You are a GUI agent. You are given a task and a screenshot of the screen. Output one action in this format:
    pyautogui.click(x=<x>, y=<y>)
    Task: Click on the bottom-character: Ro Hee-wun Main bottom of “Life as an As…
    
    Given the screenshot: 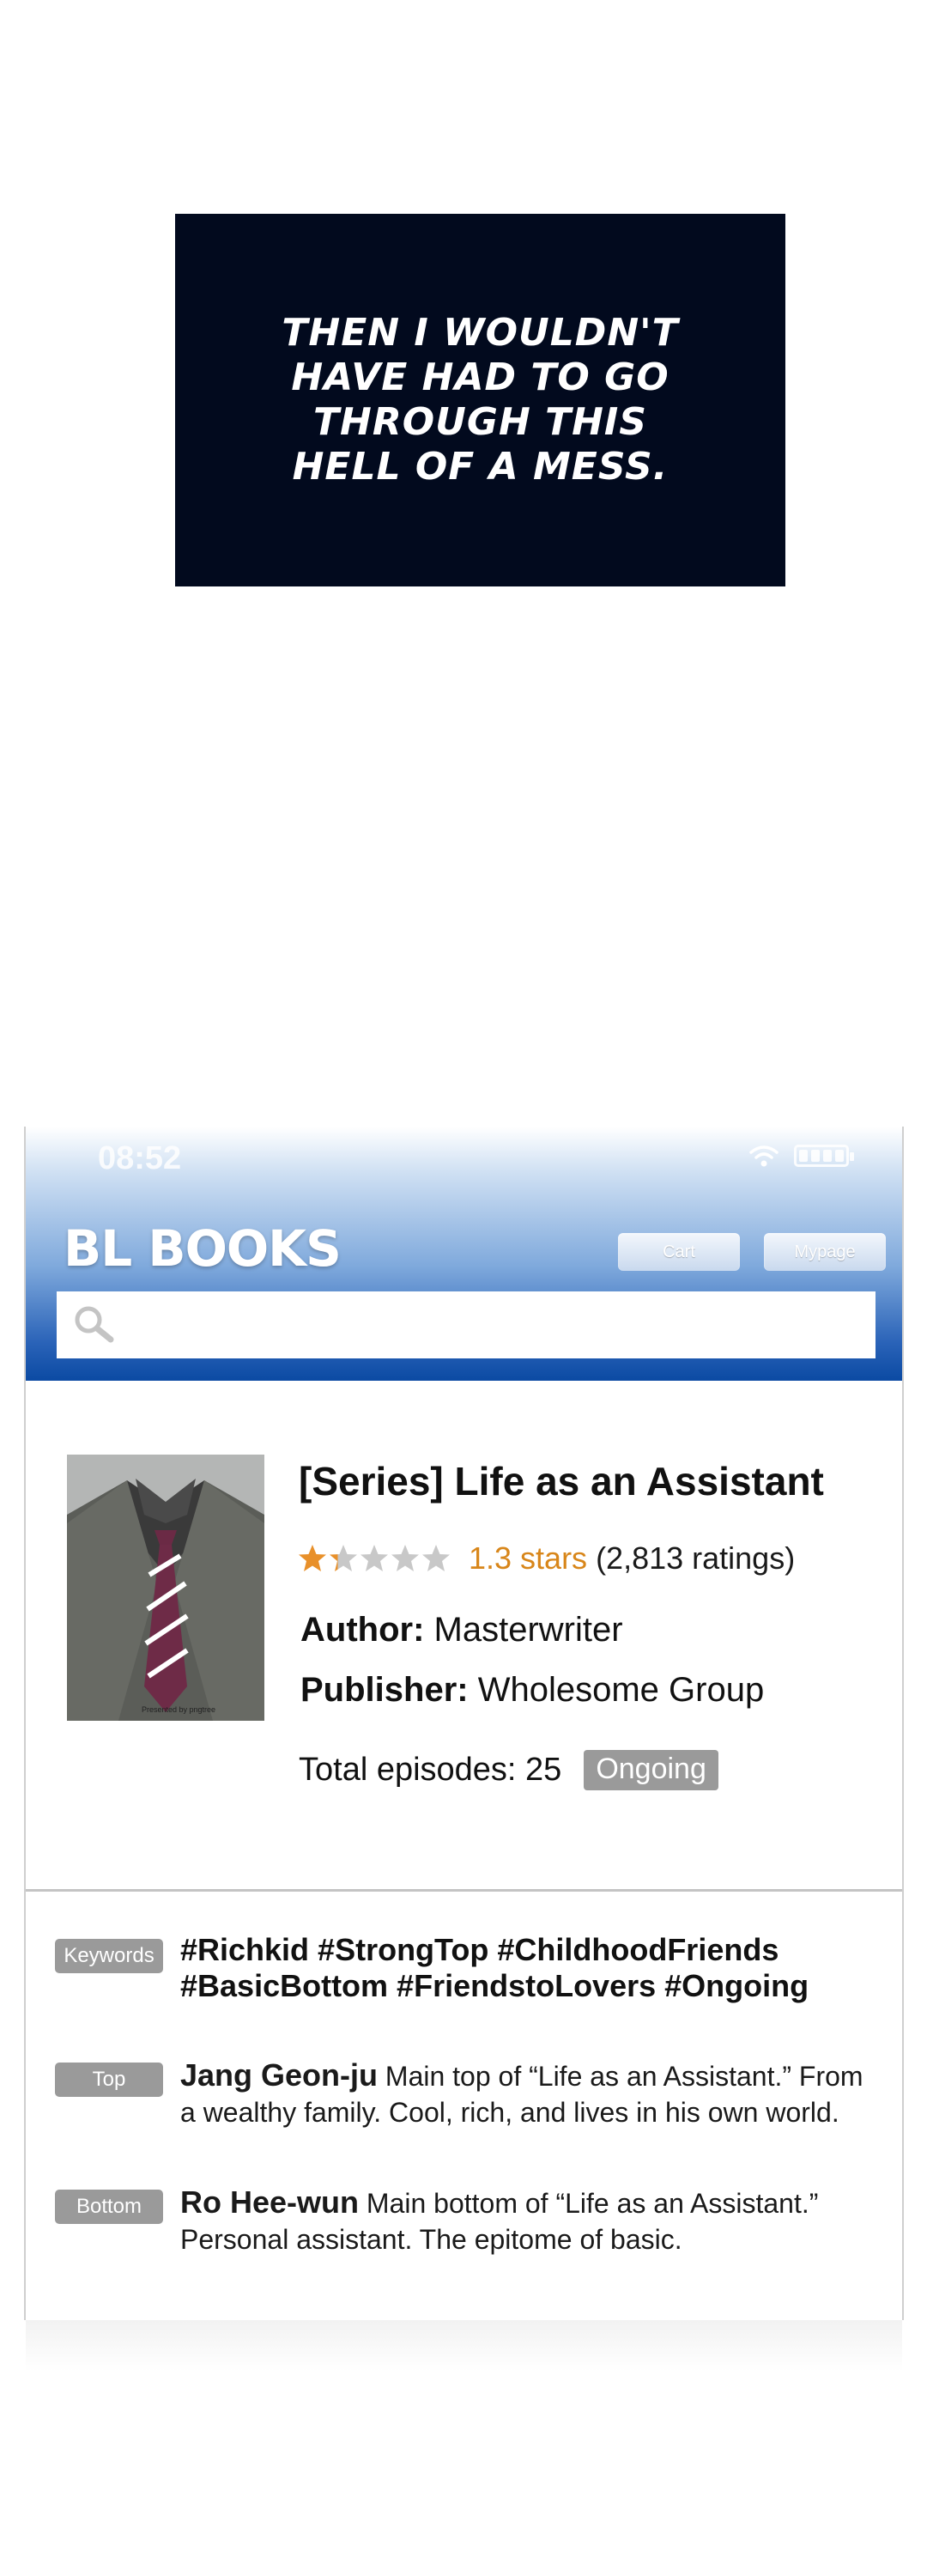 What is the action you would take?
    pyautogui.click(x=532, y=2221)
    